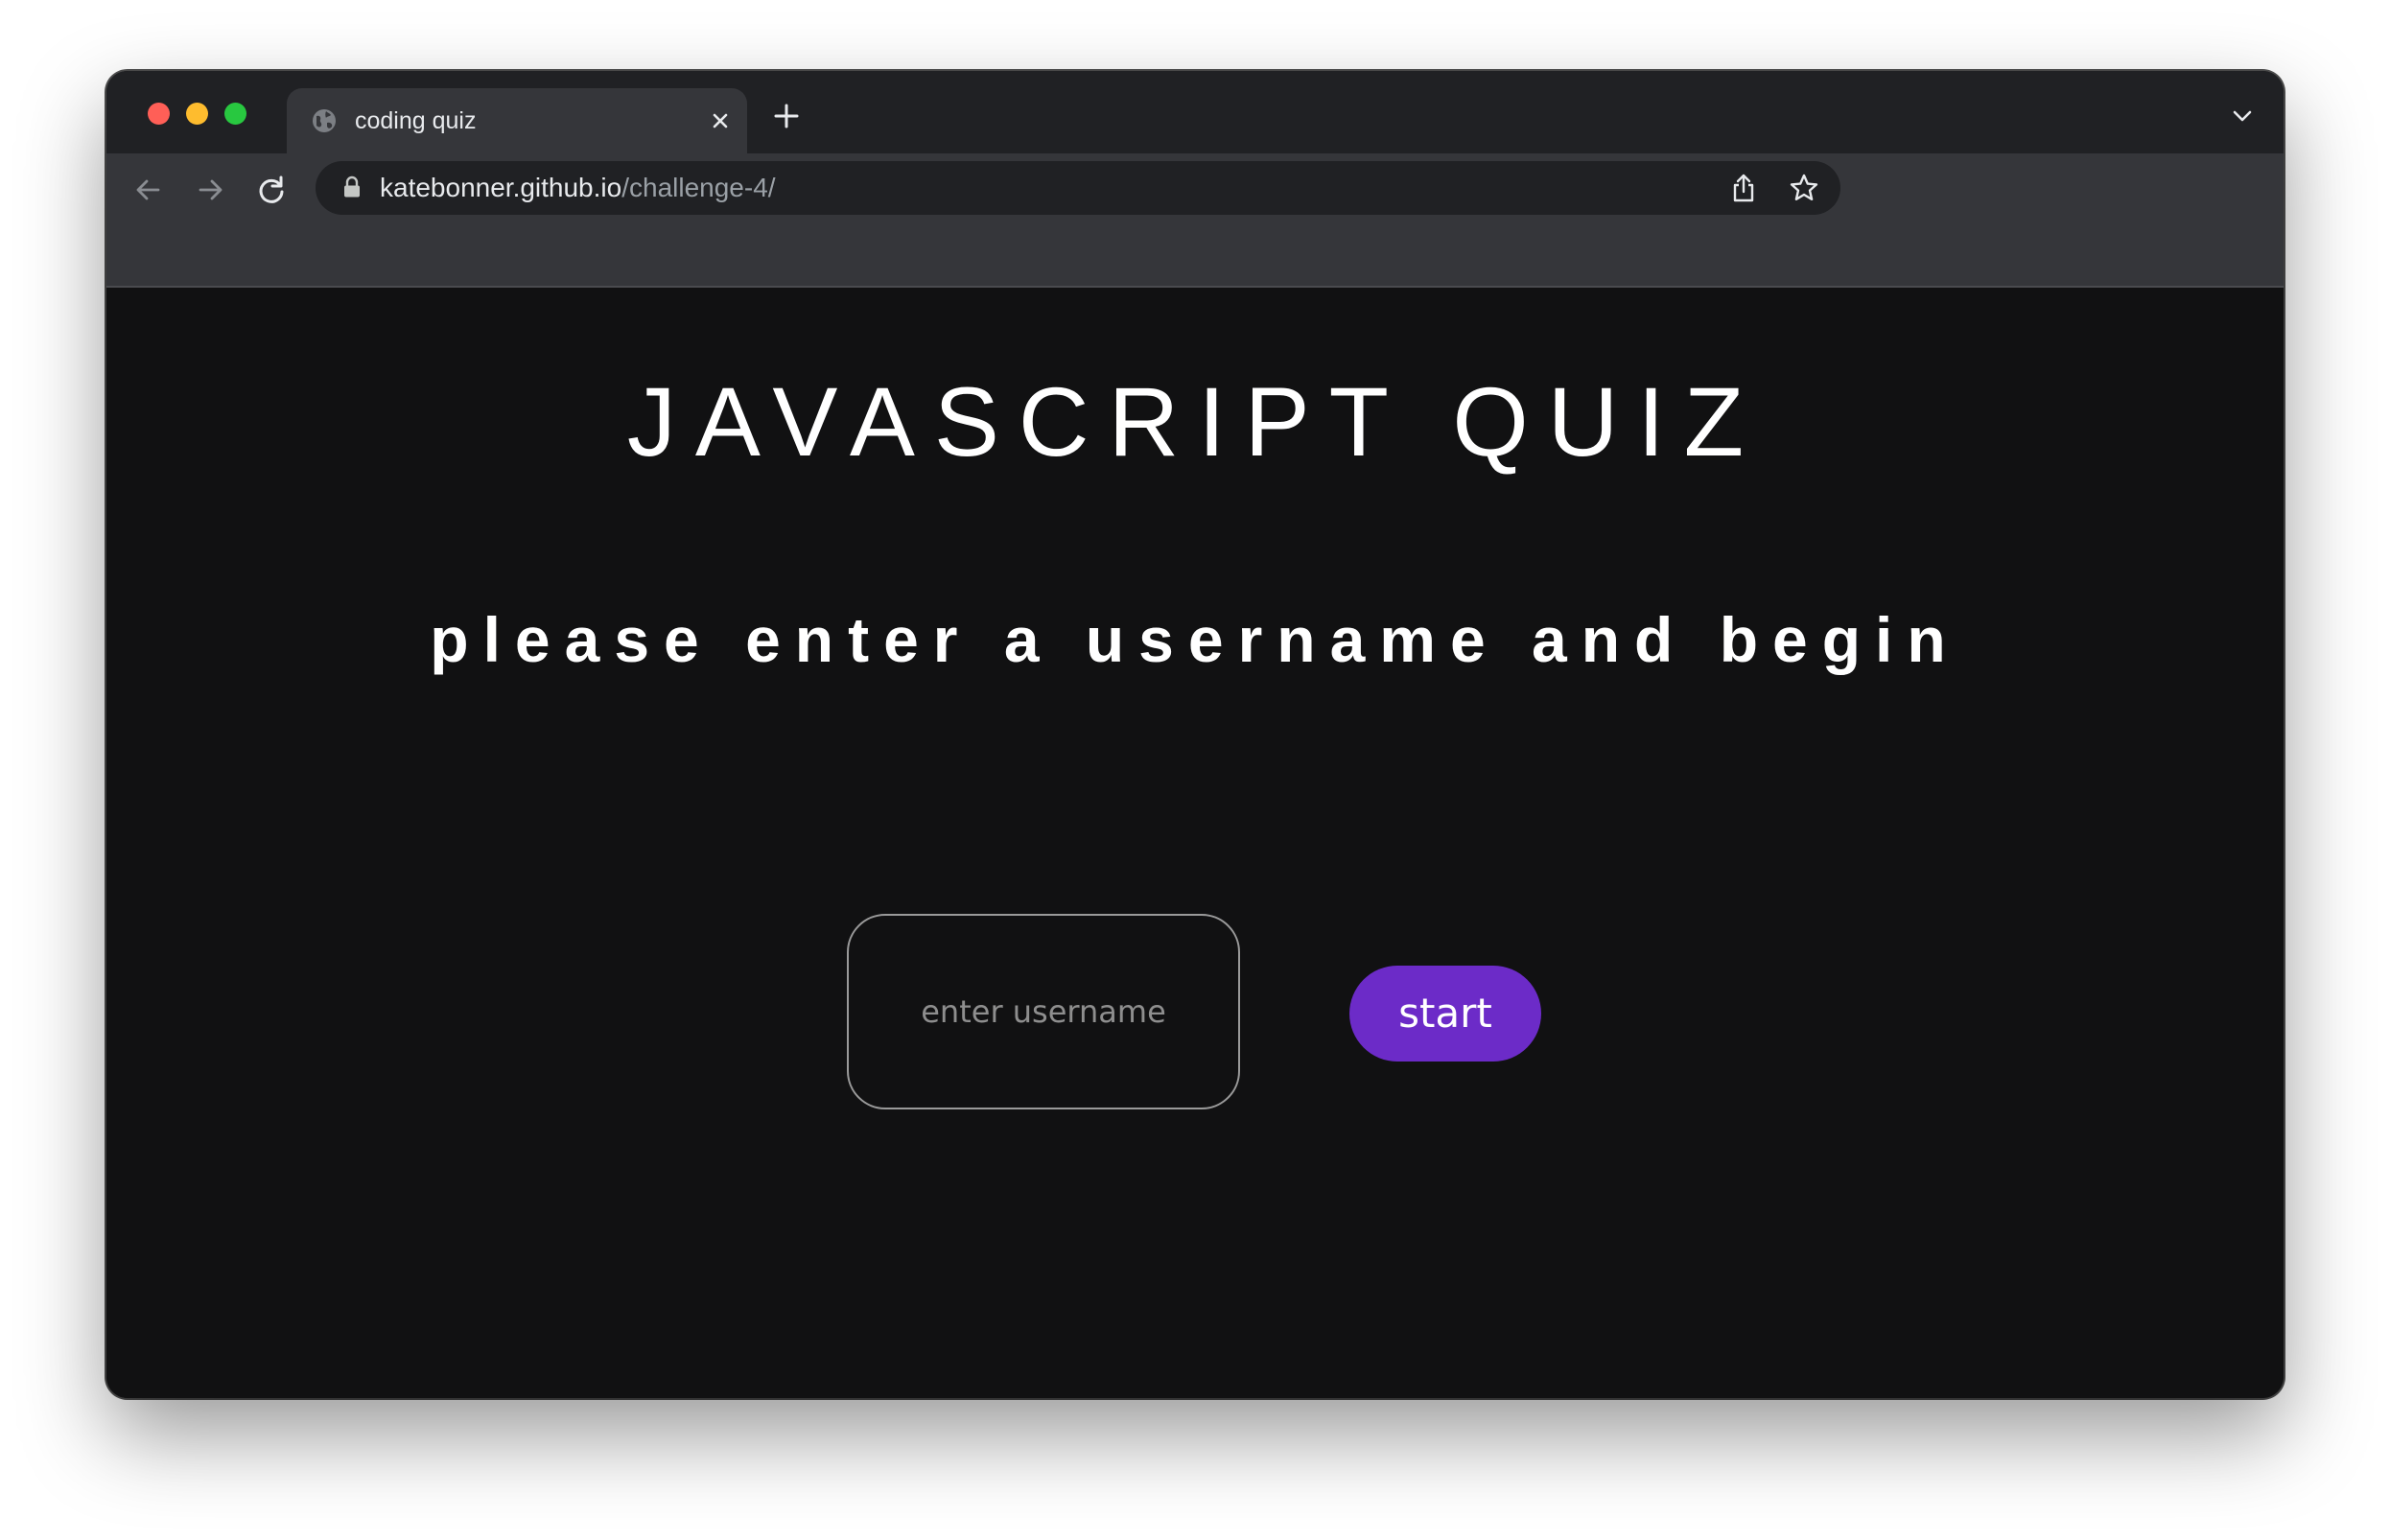 This screenshot has height=1540, width=2390. What do you see at coordinates (1078, 188) in the screenshot?
I see `address-bar: katebonner.github.io/challenge-4/` at bounding box center [1078, 188].